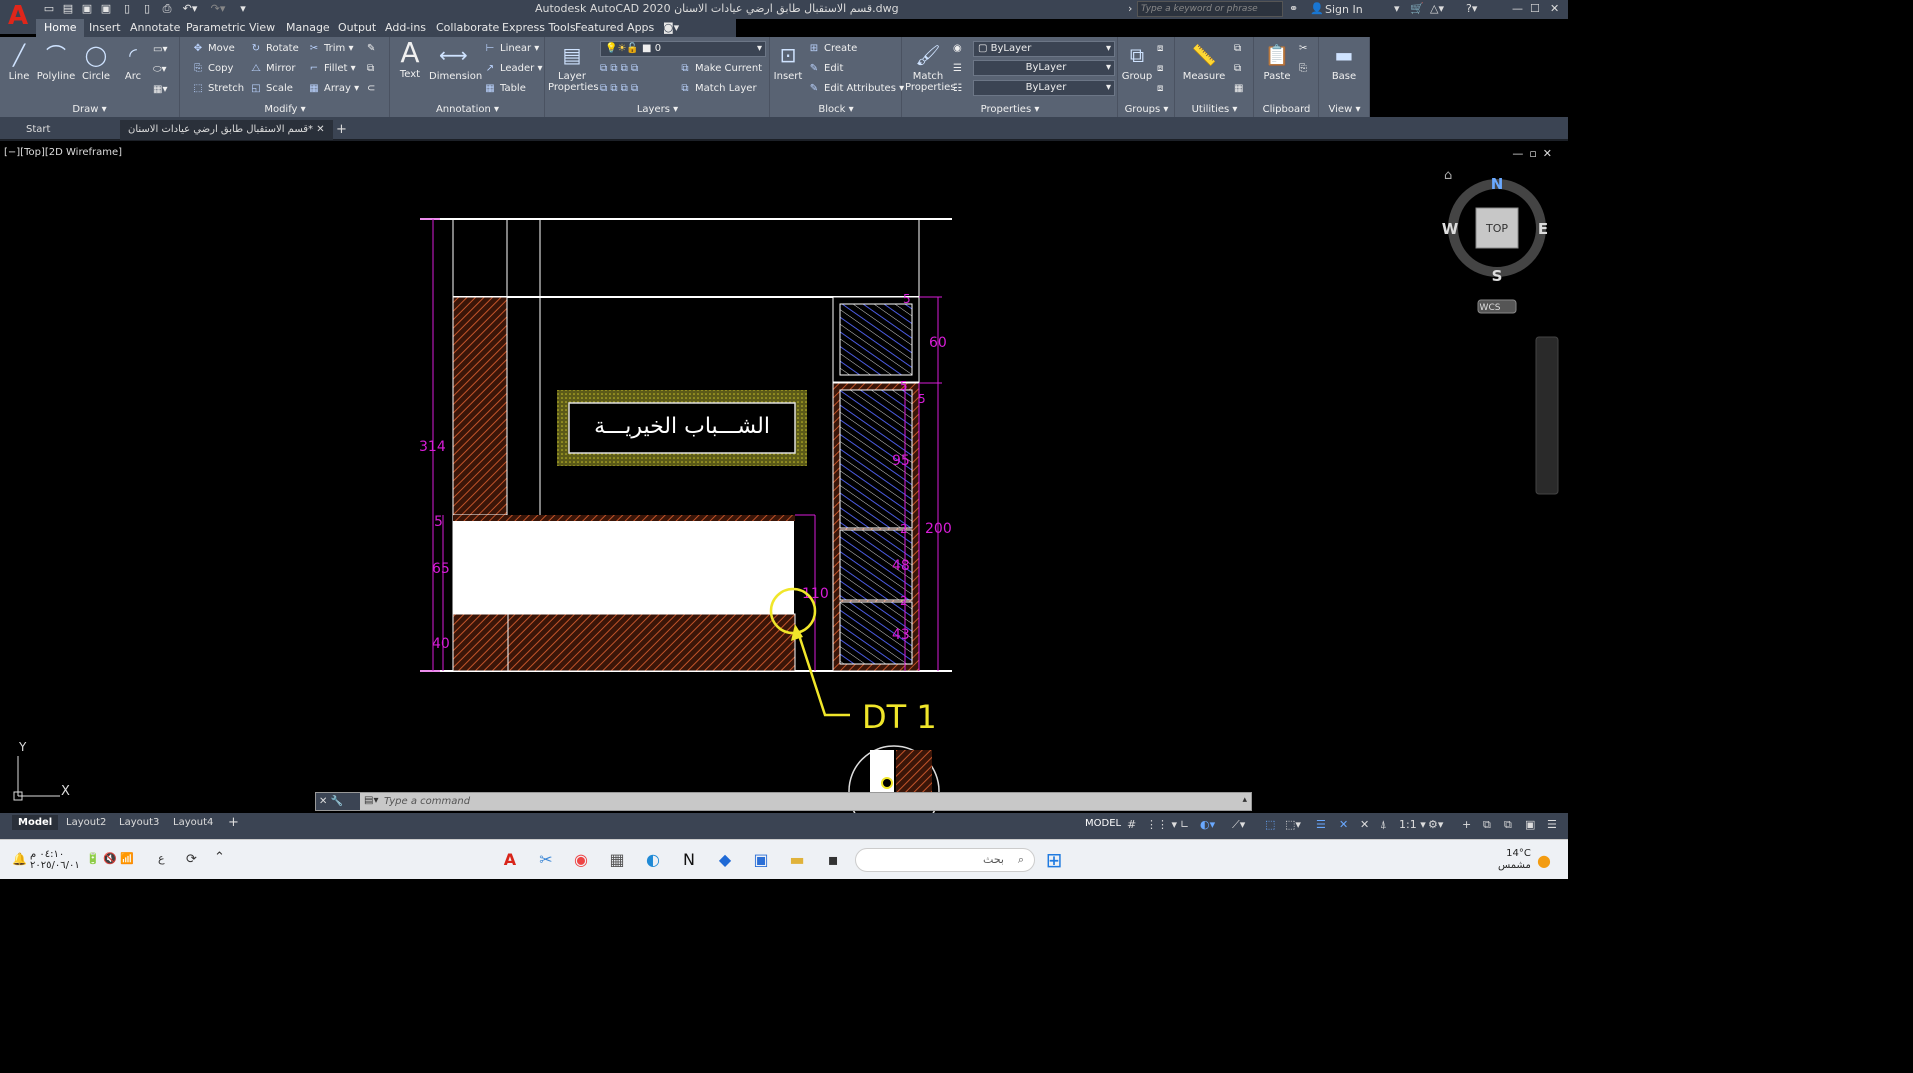 The height and width of the screenshot is (1073, 1913). Describe the element at coordinates (191, 859) in the screenshot. I see `sync-icon: ⟳` at that location.